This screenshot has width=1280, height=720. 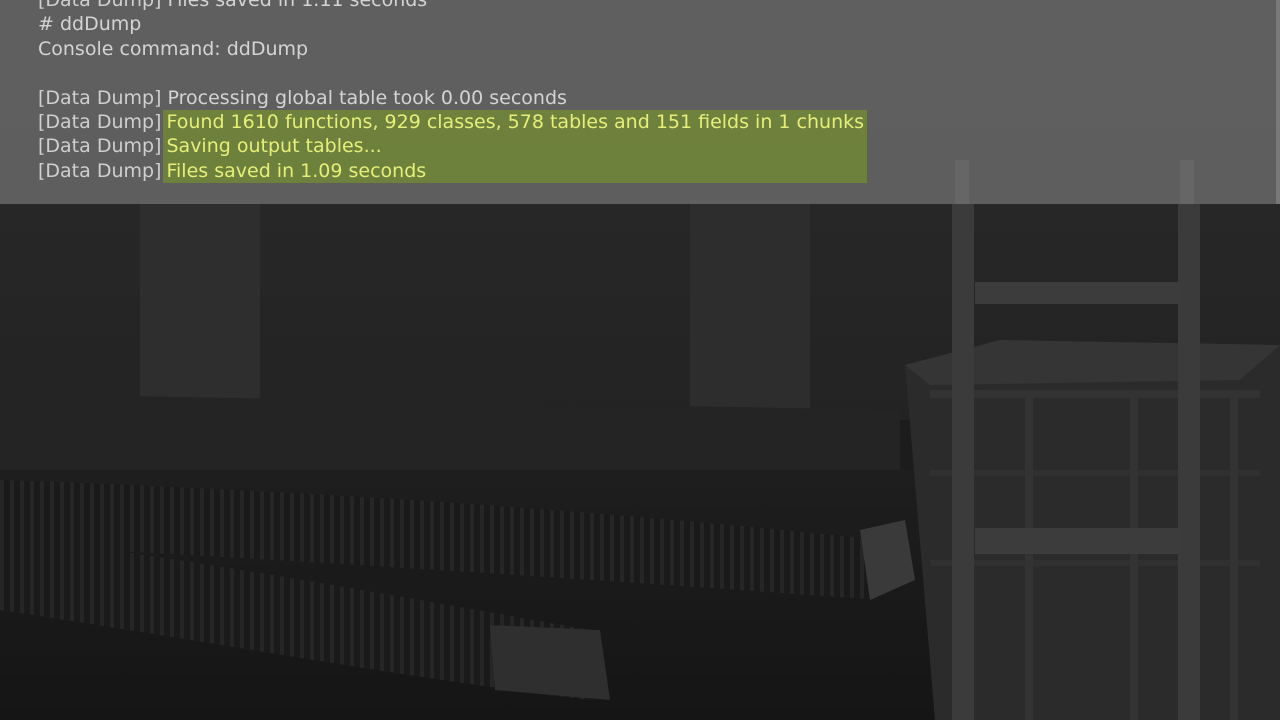 I want to click on ladder-rail-left, so click(x=963, y=462).